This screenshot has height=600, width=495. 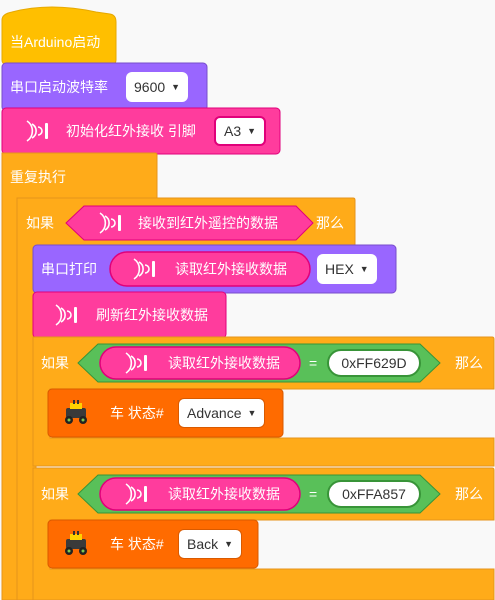 I want to click on format-dropdown: HEX ▼, so click(x=347, y=269).